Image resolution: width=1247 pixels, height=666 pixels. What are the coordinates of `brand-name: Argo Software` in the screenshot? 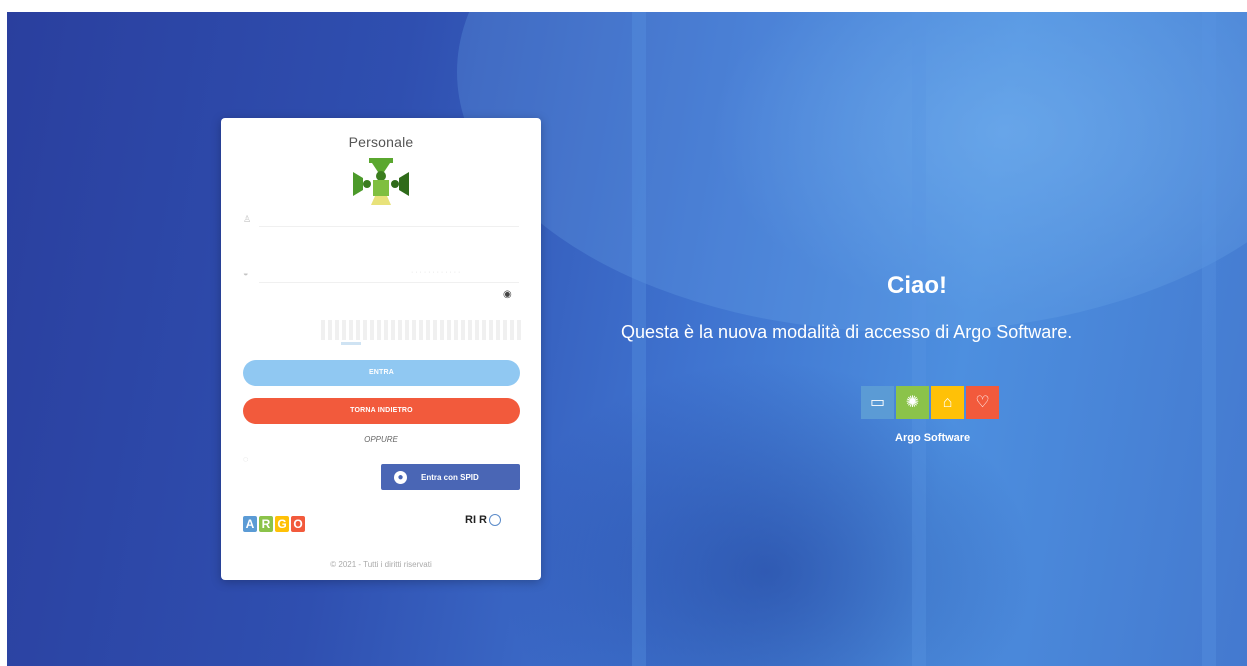 It's located at (933, 438).